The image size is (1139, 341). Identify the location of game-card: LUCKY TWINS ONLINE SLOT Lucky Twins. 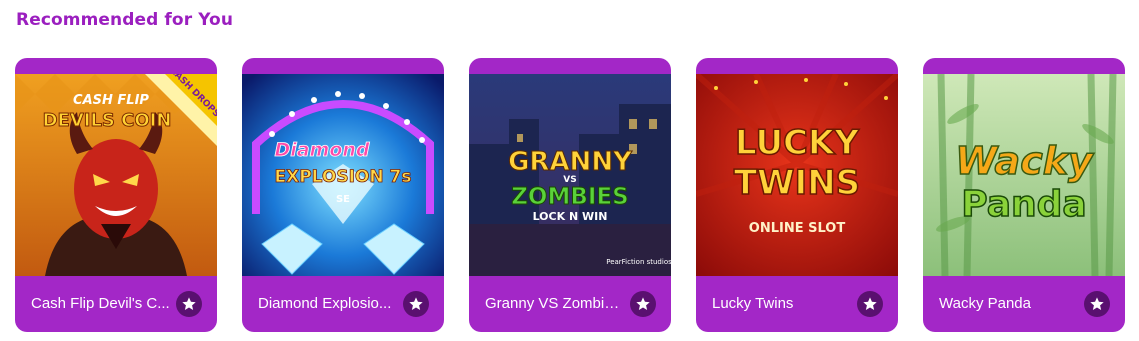
(797, 195).